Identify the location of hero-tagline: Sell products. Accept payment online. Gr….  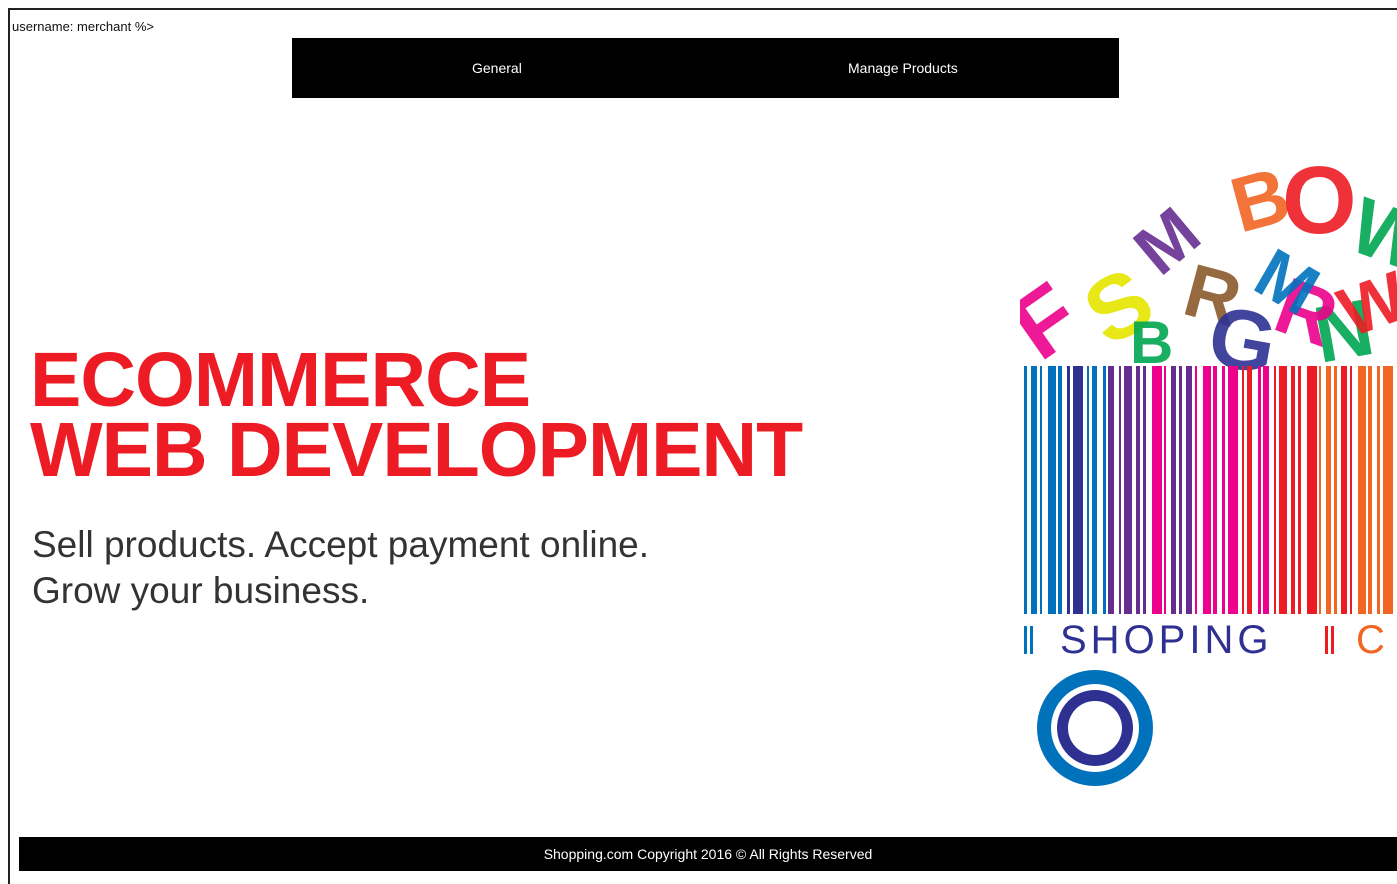
(340, 568).